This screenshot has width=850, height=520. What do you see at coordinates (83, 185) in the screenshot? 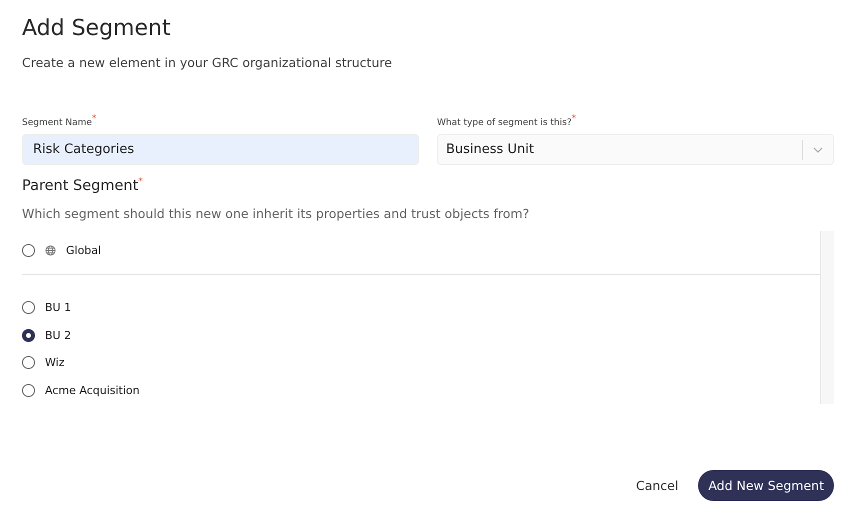
I see `section-heading: Parent Segment$^{*}$` at bounding box center [83, 185].